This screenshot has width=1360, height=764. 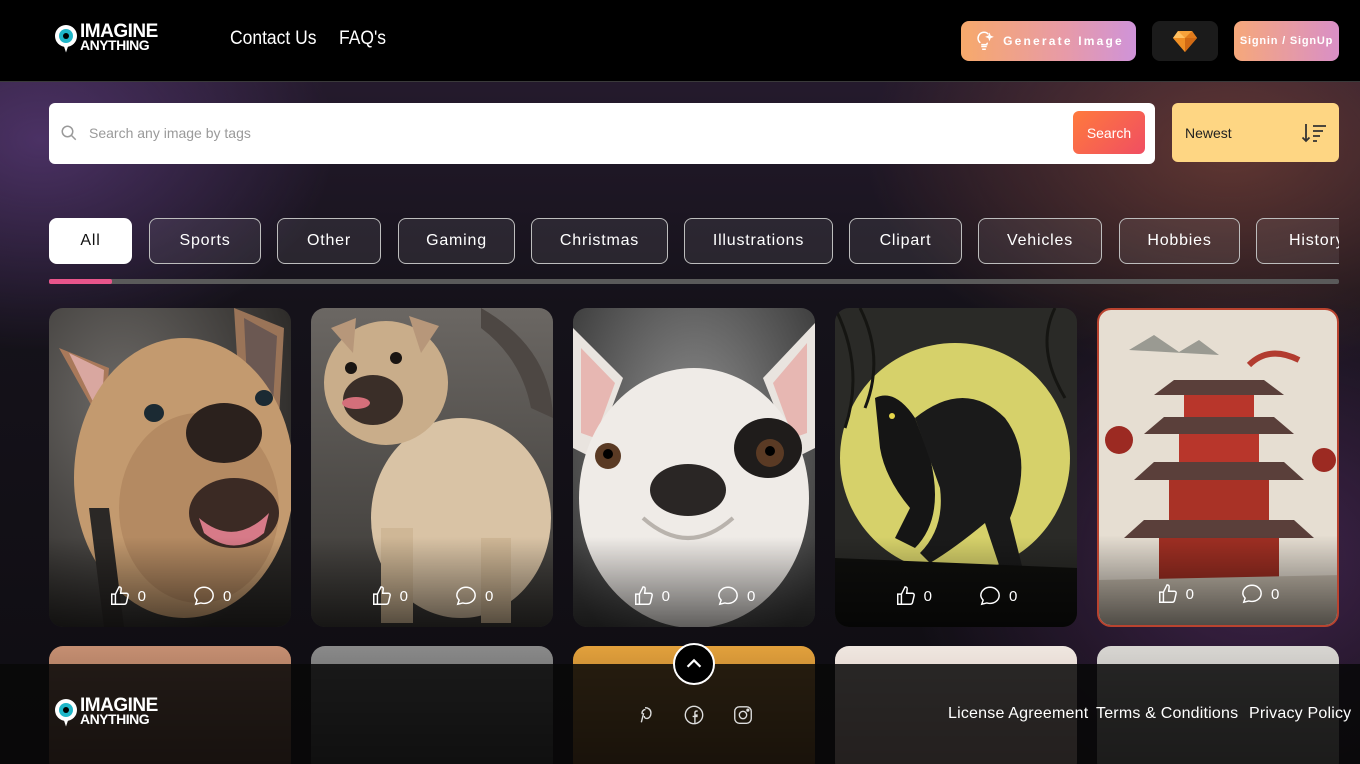 I want to click on sort-icon, so click(x=1313, y=132).